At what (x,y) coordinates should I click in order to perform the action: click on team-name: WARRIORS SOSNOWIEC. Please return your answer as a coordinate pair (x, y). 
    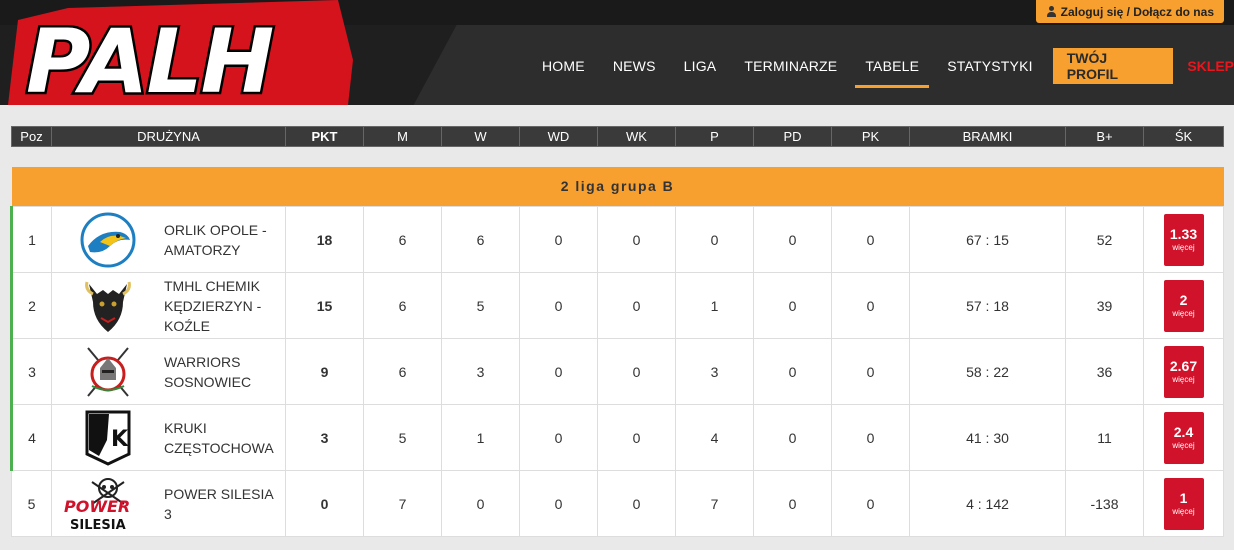
    Looking at the image, I should click on (224, 372).